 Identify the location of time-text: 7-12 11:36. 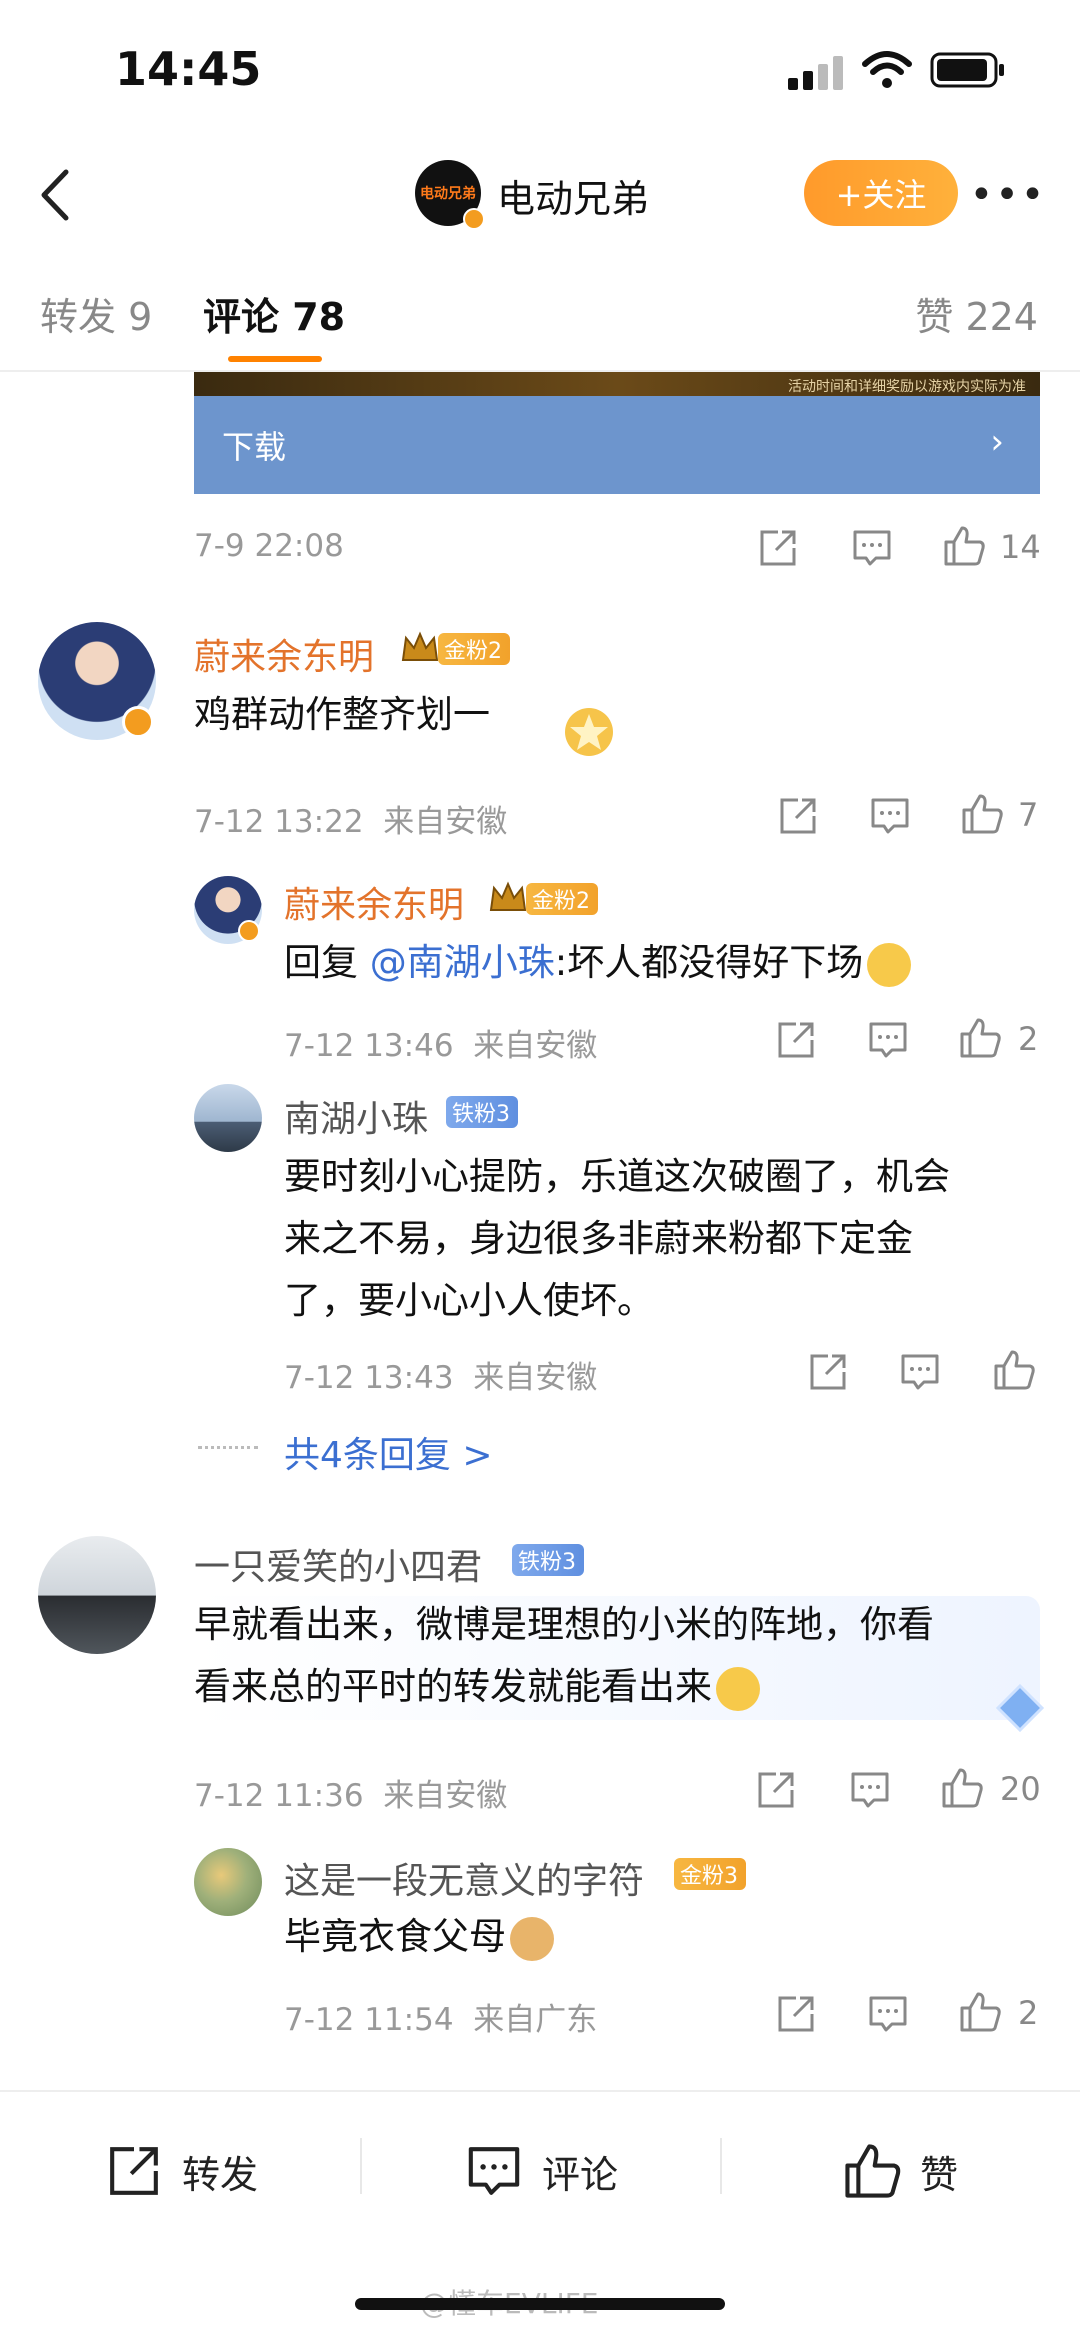
(279, 1796).